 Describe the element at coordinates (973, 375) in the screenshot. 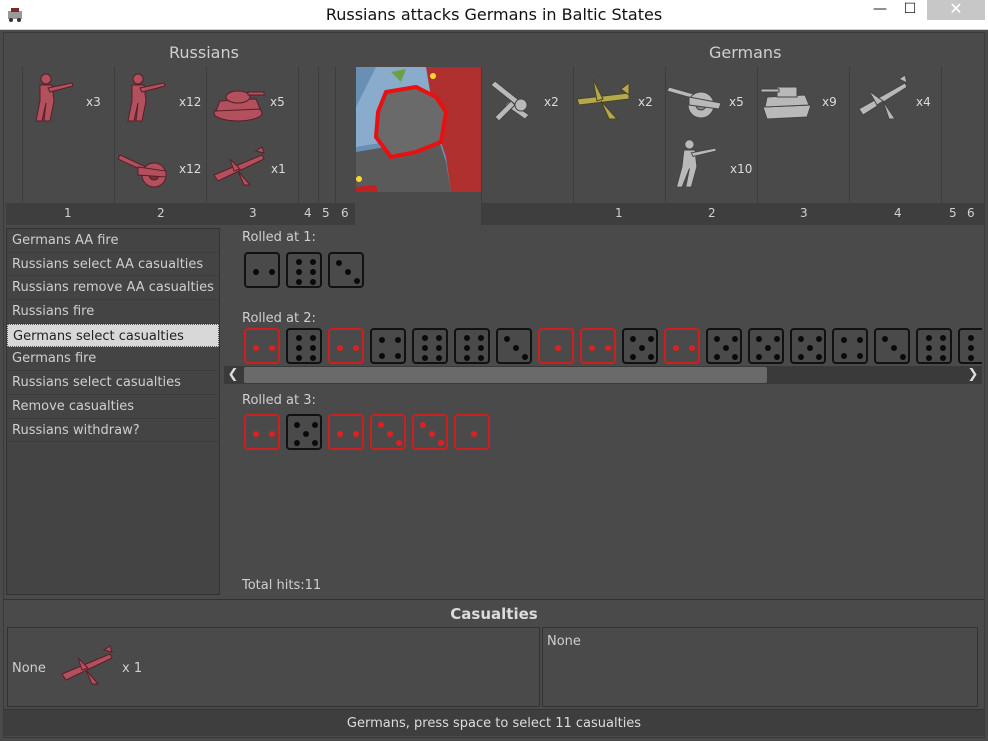

I see `scroll-right-icon: ❯` at that location.